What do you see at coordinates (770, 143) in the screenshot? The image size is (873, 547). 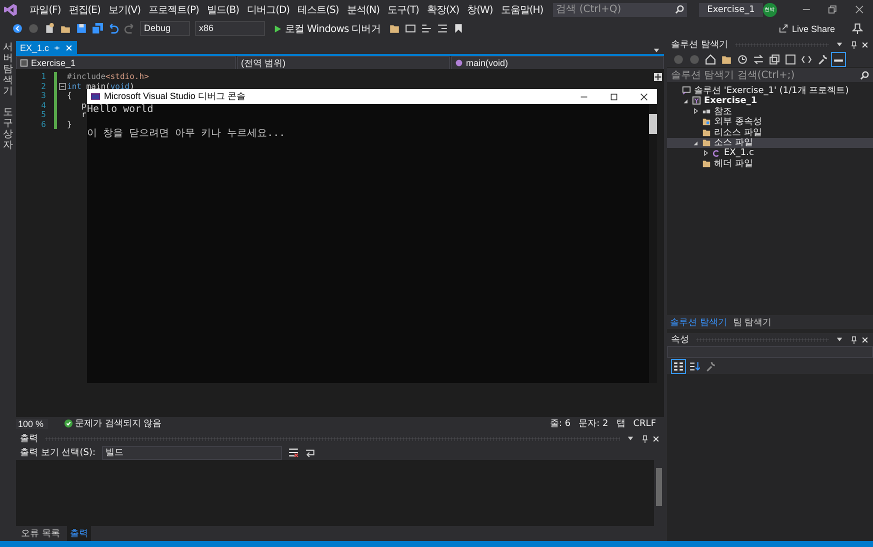 I see `tree-item: 소스 파일` at bounding box center [770, 143].